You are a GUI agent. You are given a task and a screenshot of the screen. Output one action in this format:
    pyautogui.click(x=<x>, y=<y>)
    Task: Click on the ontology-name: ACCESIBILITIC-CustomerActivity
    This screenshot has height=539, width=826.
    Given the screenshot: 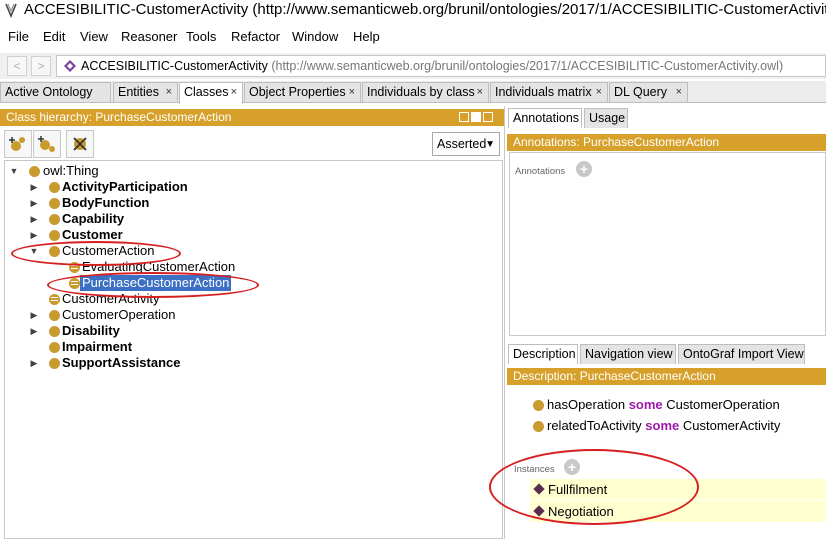 What is the action you would take?
    pyautogui.click(x=174, y=66)
    